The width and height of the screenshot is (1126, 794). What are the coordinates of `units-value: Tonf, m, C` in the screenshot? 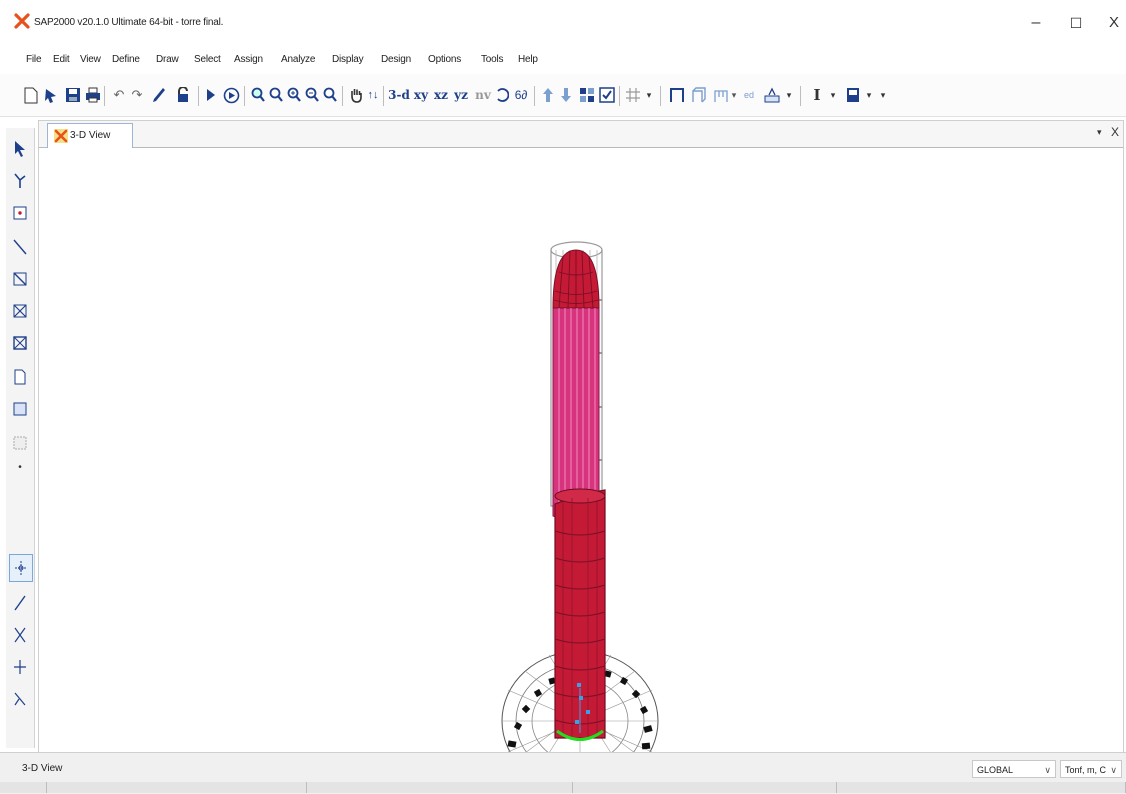 It's located at (1086, 770).